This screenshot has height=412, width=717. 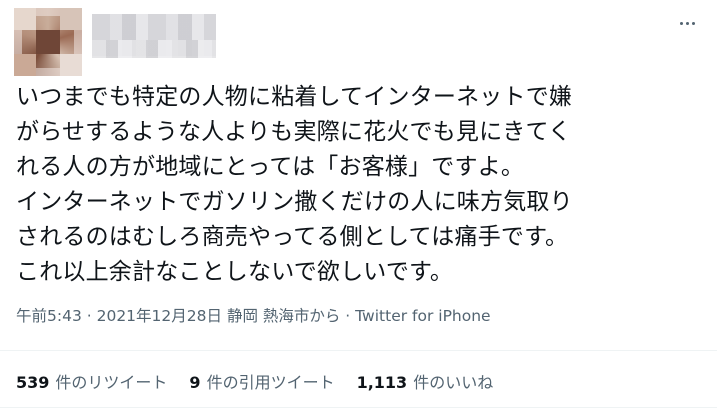 I want to click on tweet-date: 2021年12月28日, so click(x=159, y=316).